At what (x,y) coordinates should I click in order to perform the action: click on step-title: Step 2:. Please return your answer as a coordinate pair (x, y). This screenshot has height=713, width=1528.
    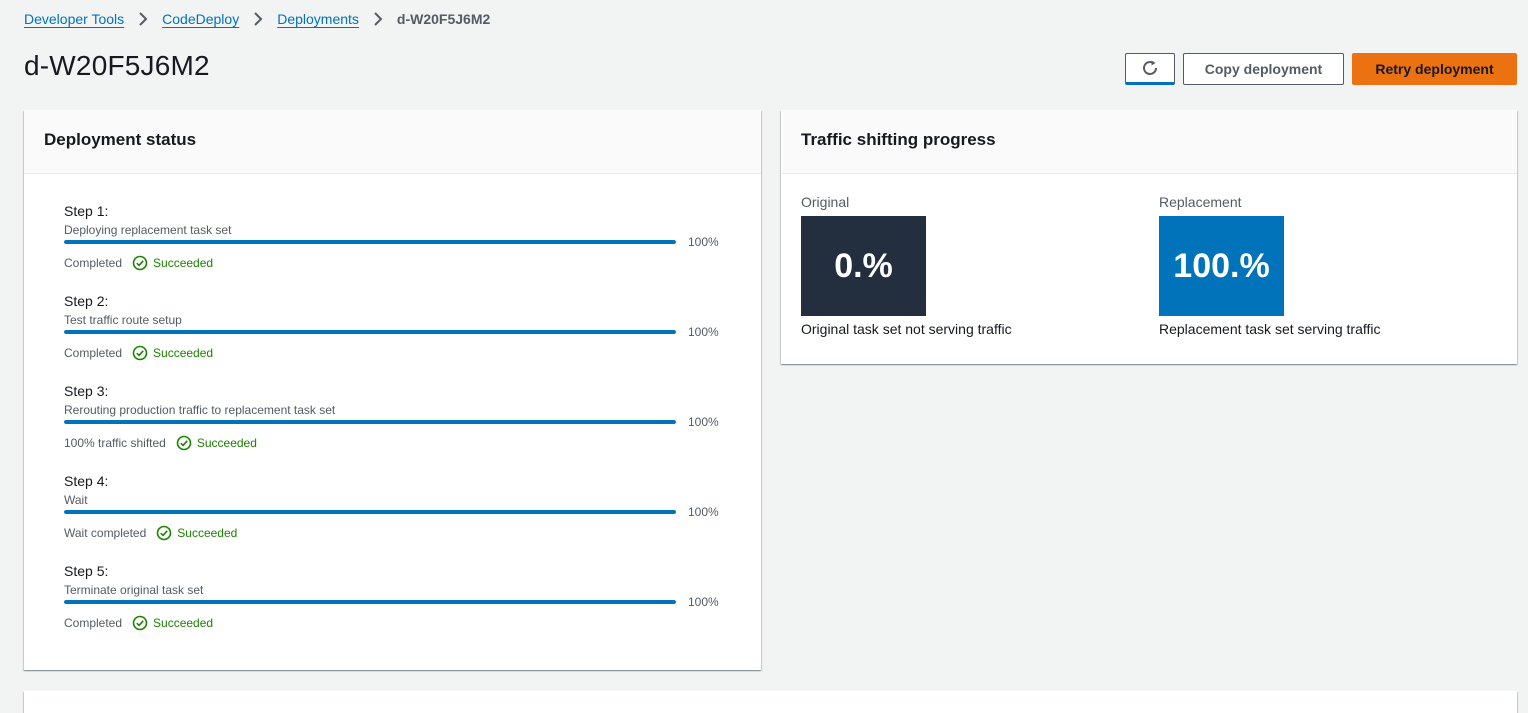
    Looking at the image, I should click on (86, 301).